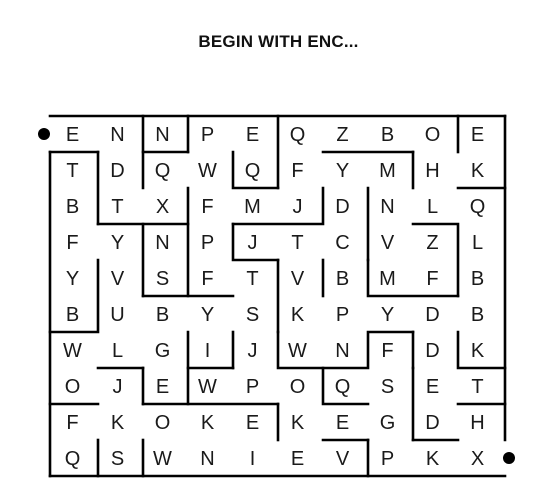 This screenshot has width=557, height=502. I want to click on maze-letter: C, so click(342, 243).